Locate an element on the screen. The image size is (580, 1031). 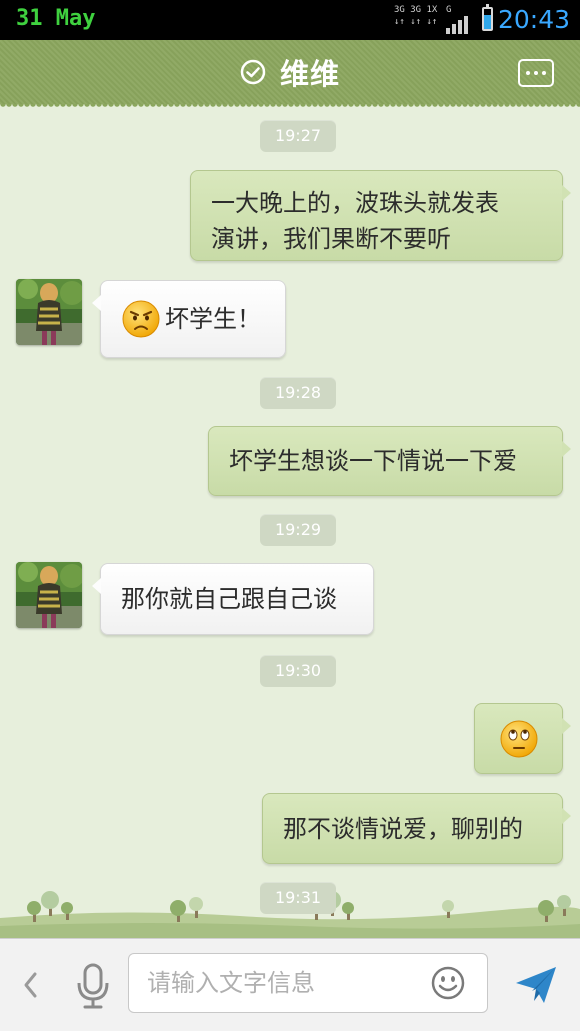
outgoing-message: 一大晚上的，波珠头就发表 演讲，我们果断不要听 is located at coordinates (380, 215).